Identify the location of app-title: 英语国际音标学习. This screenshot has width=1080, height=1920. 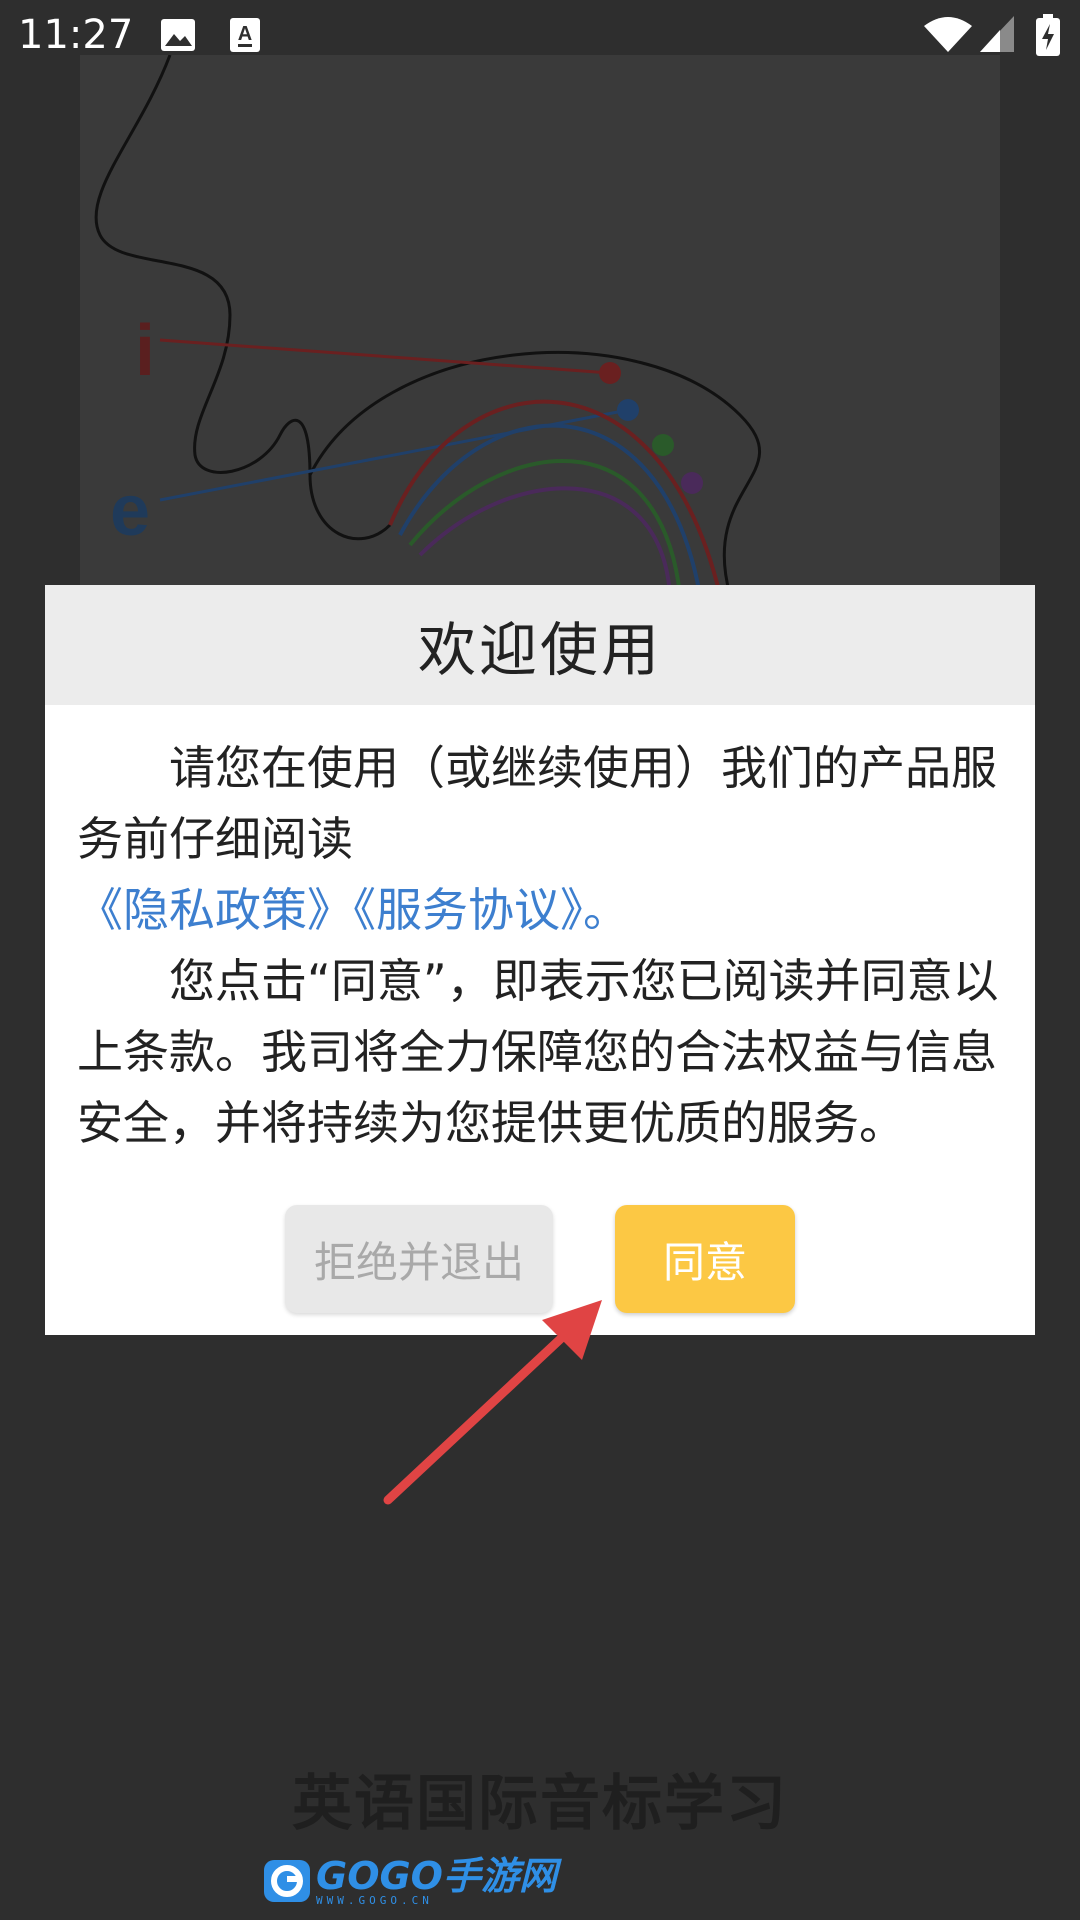
(540, 1804).